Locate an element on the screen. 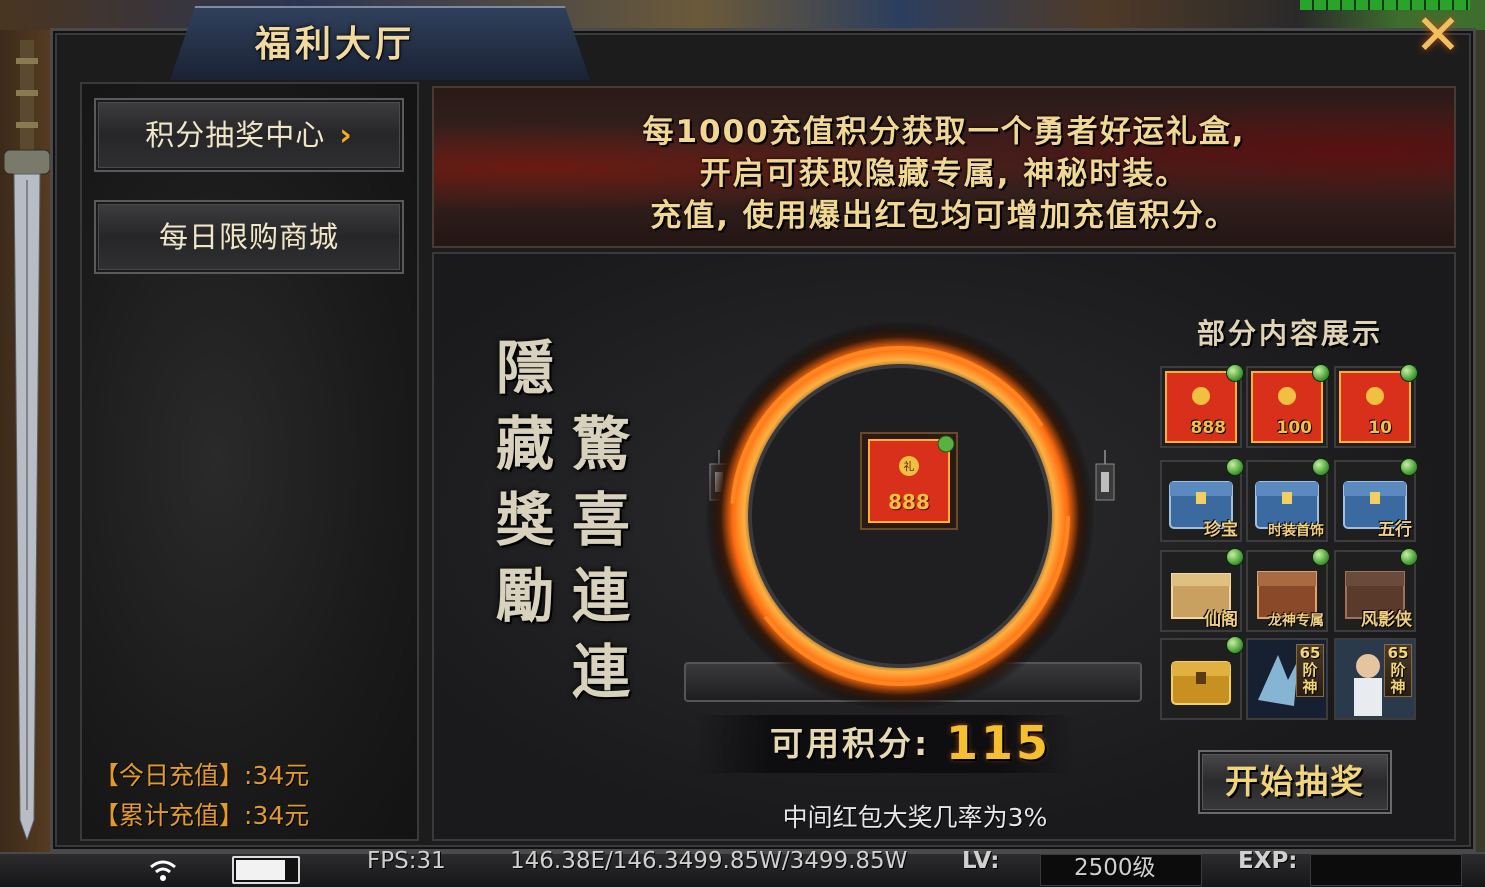 The height and width of the screenshot is (887, 1485). sidebar-item-label: 每日限购商城 is located at coordinates (248, 237).